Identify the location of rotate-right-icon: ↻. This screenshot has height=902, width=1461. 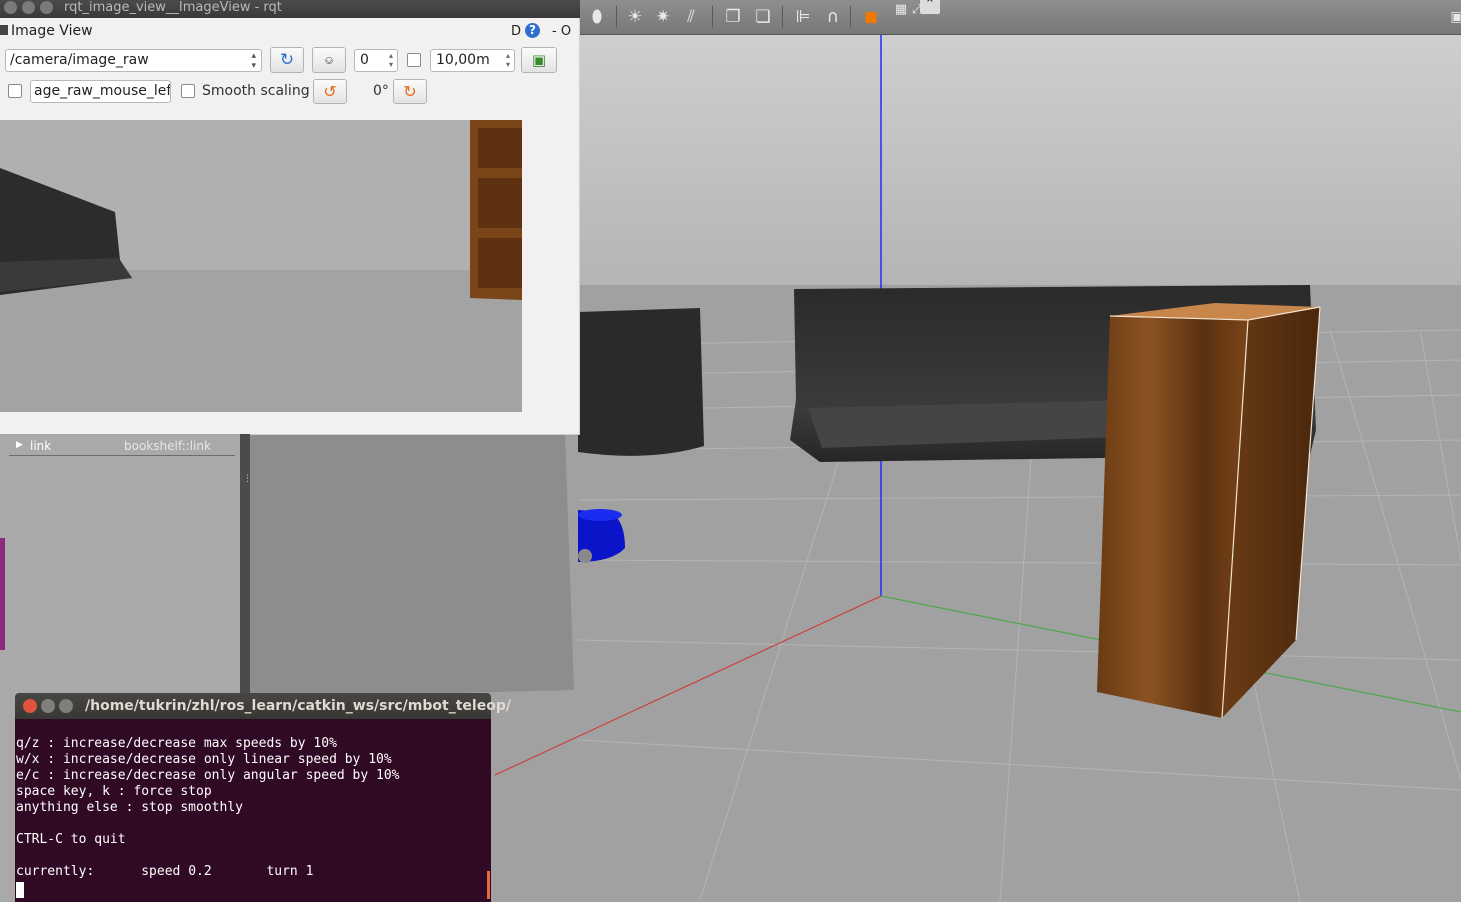
(410, 91).